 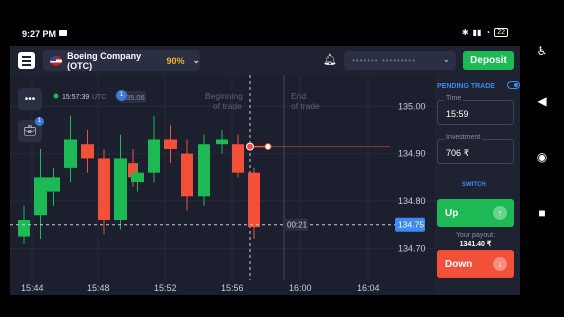 What do you see at coordinates (121, 95) in the screenshot?
I see `info-icon: 1` at bounding box center [121, 95].